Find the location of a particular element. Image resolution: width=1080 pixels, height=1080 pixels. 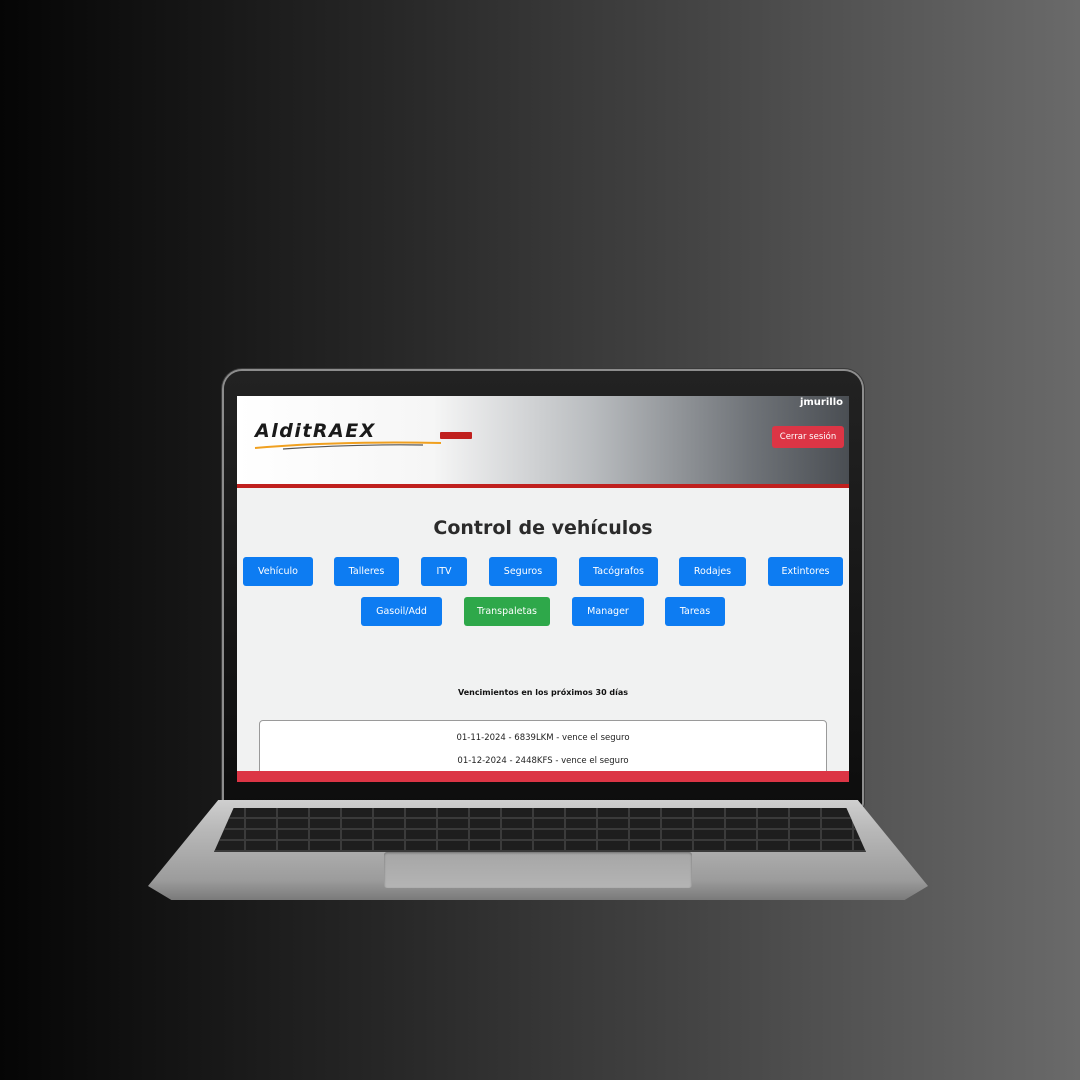

page-title: Control de vehículos is located at coordinates (543, 528).